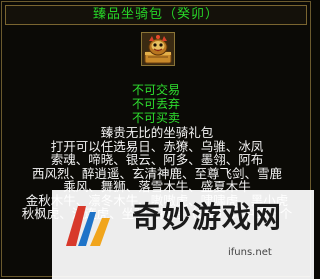 The width and height of the screenshot is (320, 279). Describe the element at coordinates (155, 118) in the screenshot. I see `status-unsellable: 不可买卖` at that location.